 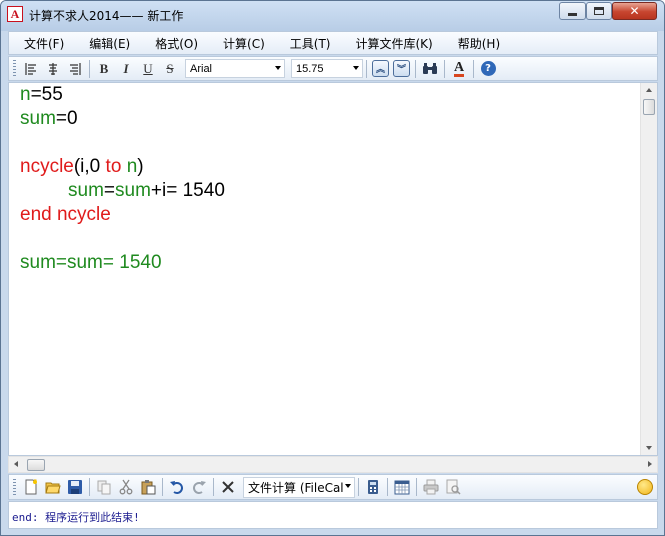 I want to click on font-color-button: A, so click(x=459, y=69).